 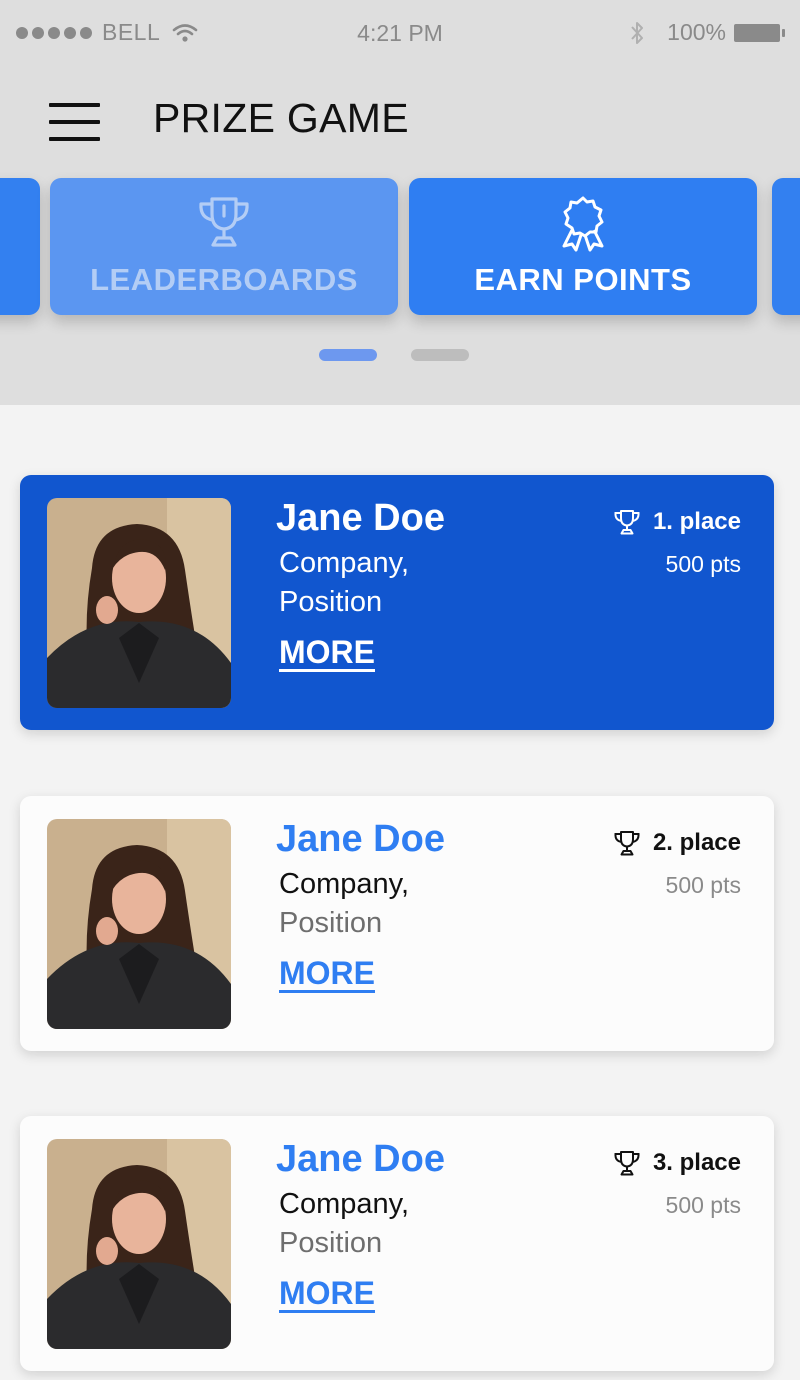 What do you see at coordinates (696, 842) in the screenshot?
I see `place-label: 2. place` at bounding box center [696, 842].